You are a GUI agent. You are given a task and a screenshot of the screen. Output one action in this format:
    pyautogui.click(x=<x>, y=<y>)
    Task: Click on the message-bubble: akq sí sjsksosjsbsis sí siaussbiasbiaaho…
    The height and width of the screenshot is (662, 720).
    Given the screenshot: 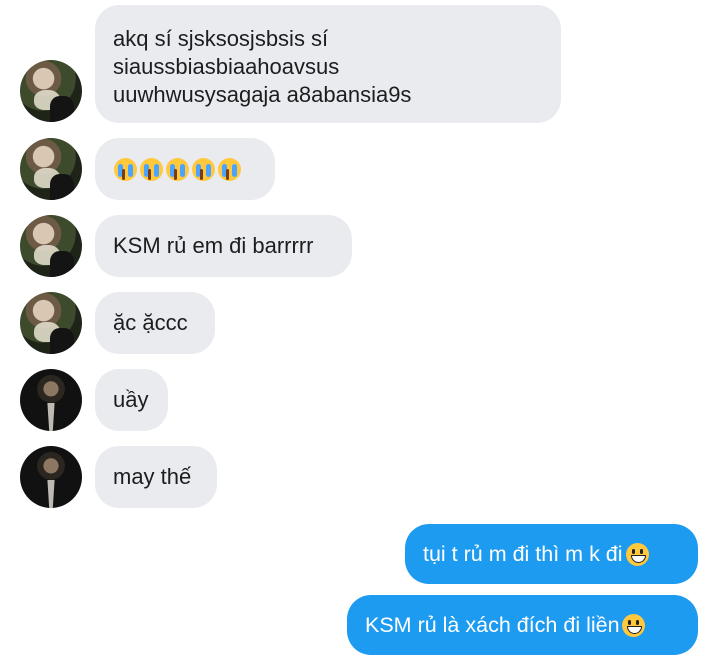 What is the action you would take?
    pyautogui.click(x=328, y=64)
    